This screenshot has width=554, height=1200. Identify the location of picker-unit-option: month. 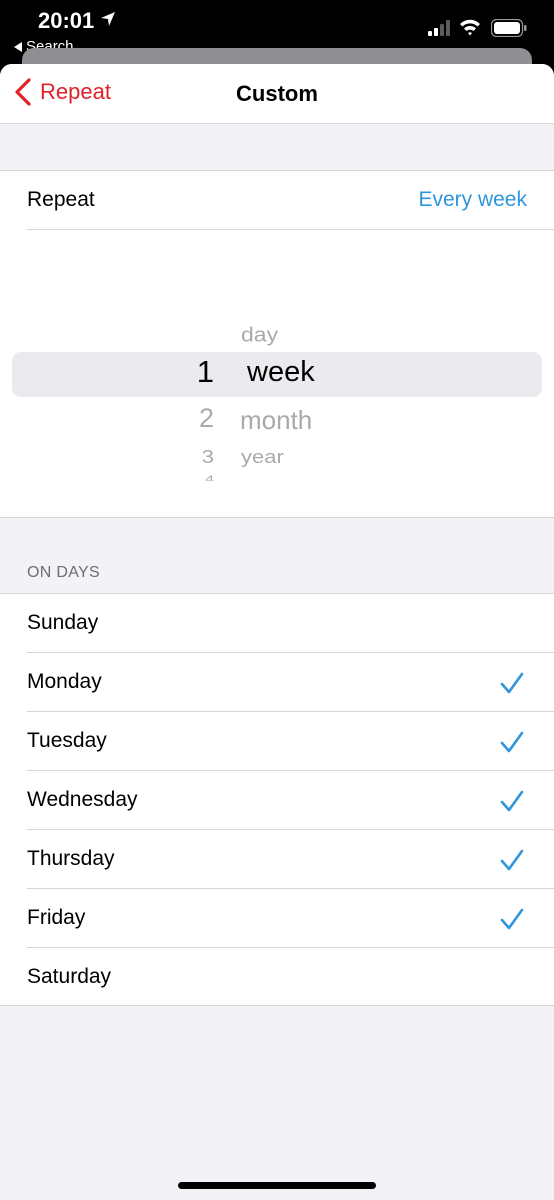
(276, 420).